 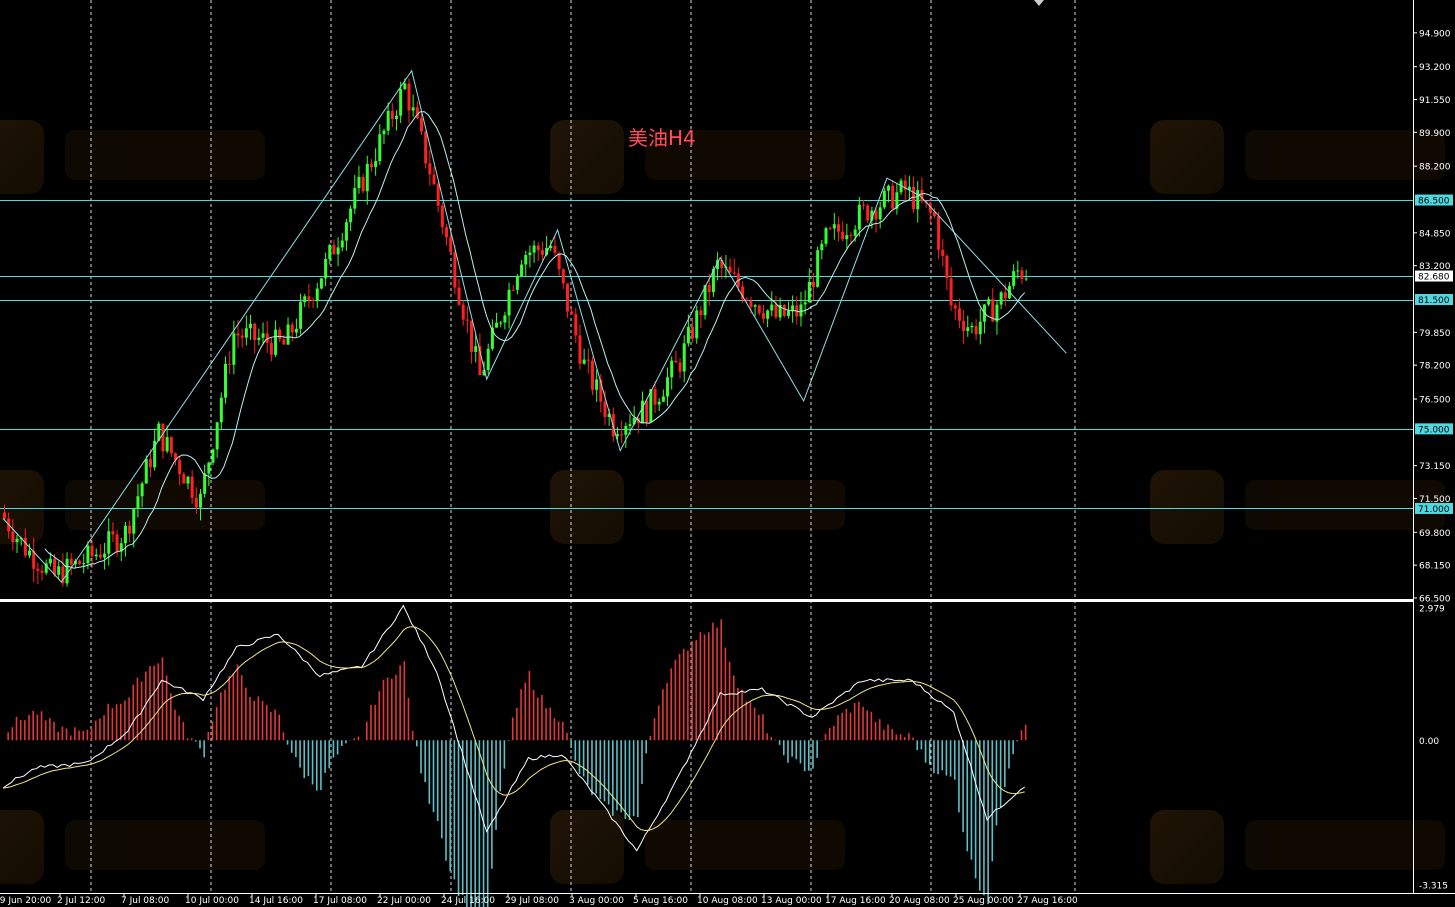 I want to click on price-tick-label: 78.200, so click(x=1435, y=367).